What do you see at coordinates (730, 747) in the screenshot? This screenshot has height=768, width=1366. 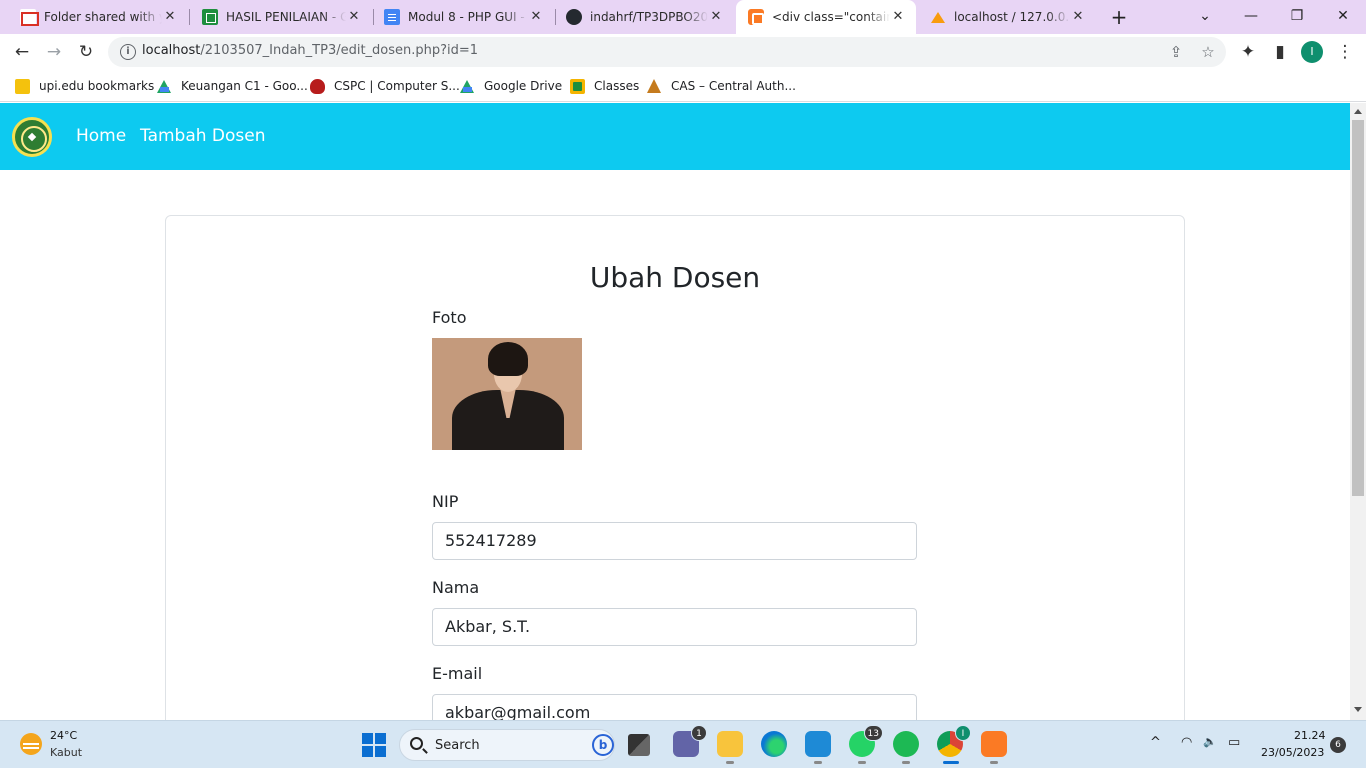 I see `file-explorer-icon` at bounding box center [730, 747].